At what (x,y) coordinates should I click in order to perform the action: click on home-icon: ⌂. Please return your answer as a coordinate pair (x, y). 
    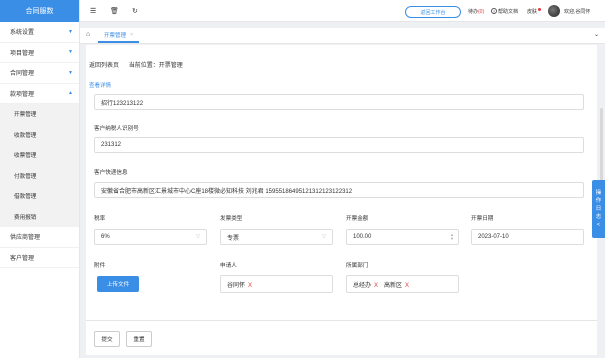
    Looking at the image, I should click on (88, 34).